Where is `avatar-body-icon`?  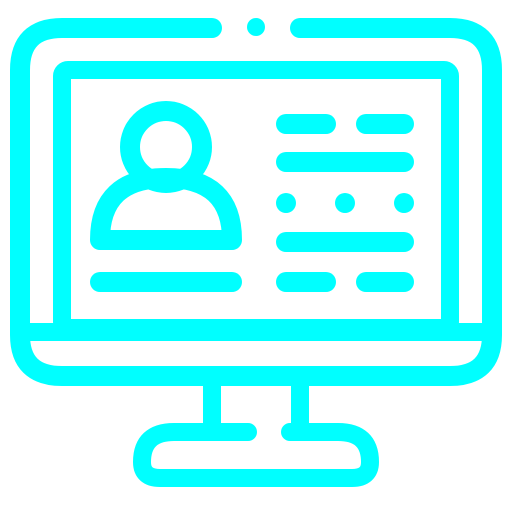 avatar-body-icon is located at coordinates (166, 209).